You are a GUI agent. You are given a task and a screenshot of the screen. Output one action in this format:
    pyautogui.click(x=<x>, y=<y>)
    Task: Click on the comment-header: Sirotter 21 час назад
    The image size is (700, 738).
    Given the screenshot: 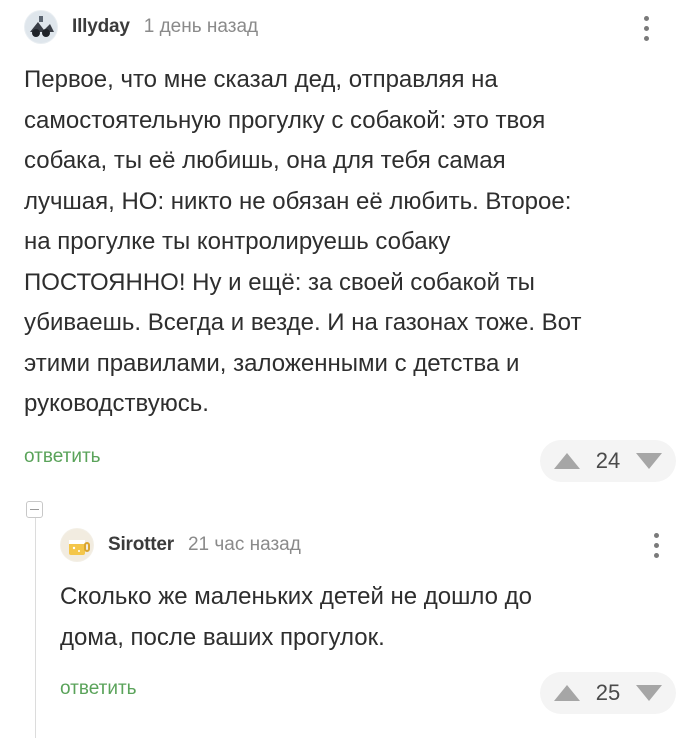 What is the action you would take?
    pyautogui.click(x=180, y=545)
    